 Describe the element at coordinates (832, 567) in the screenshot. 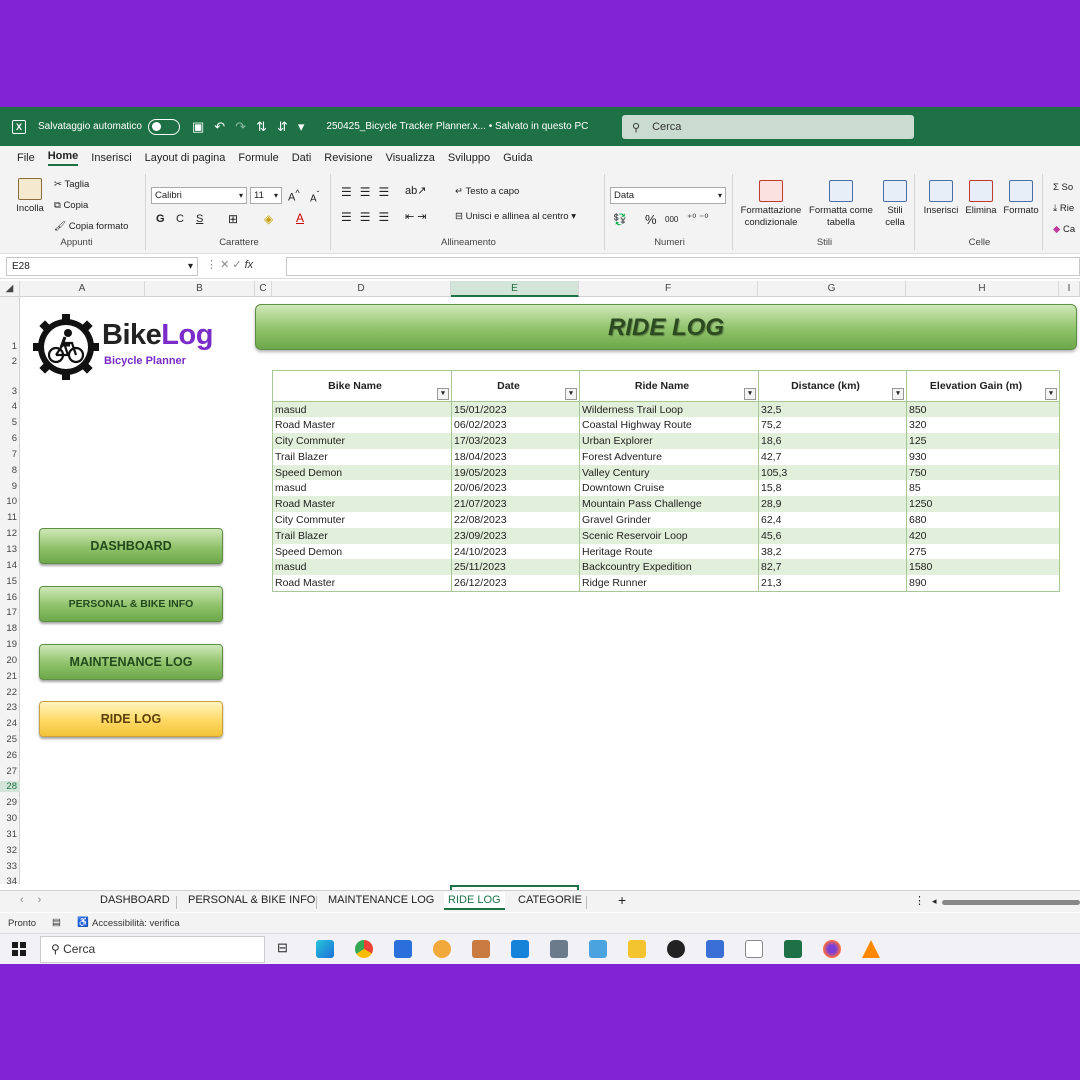

I see `cell-distance: 82,7` at that location.